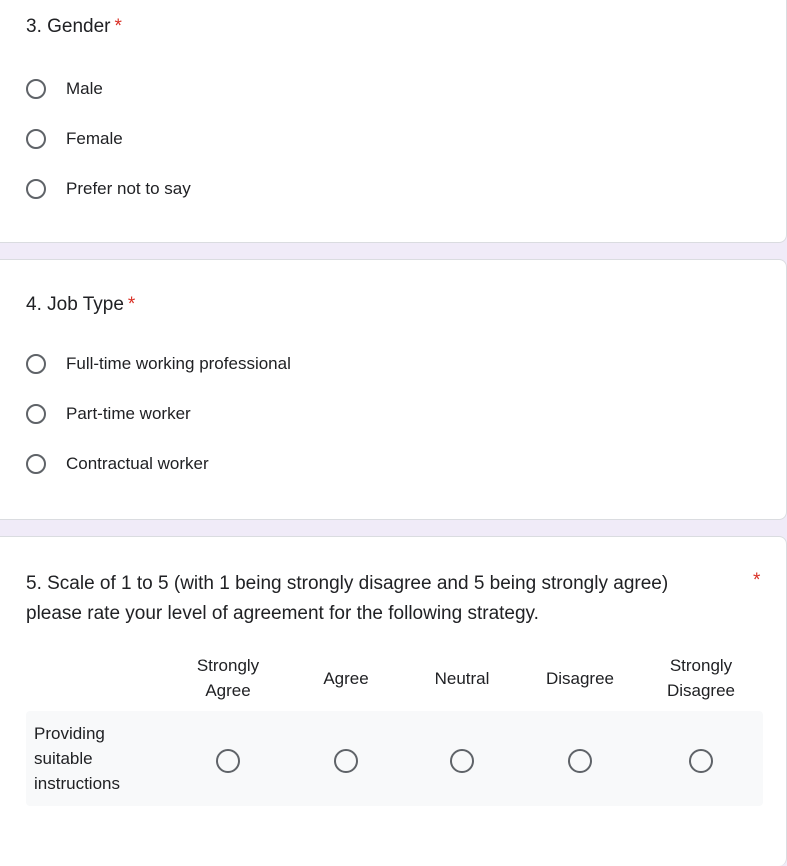 This screenshot has height=866, width=787. What do you see at coordinates (128, 188) in the screenshot?
I see `option-label: Prefer not to say` at bounding box center [128, 188].